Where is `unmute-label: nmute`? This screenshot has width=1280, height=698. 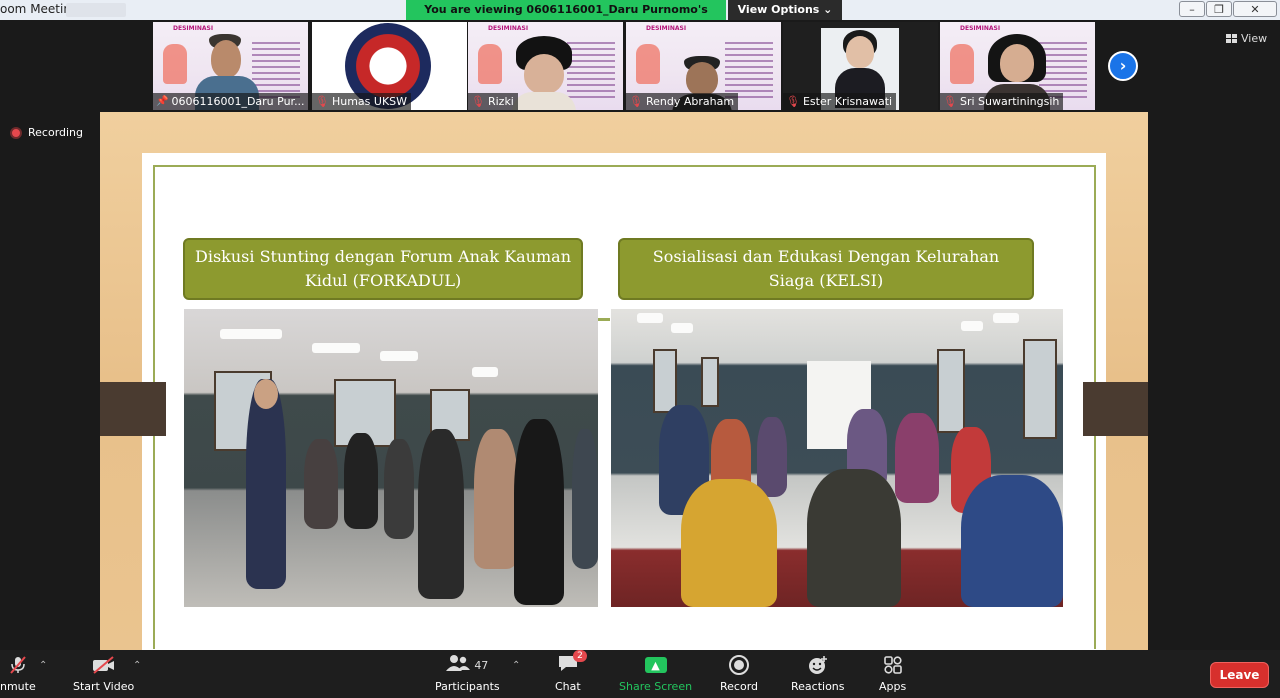
unmute-label: nmute is located at coordinates (18, 686).